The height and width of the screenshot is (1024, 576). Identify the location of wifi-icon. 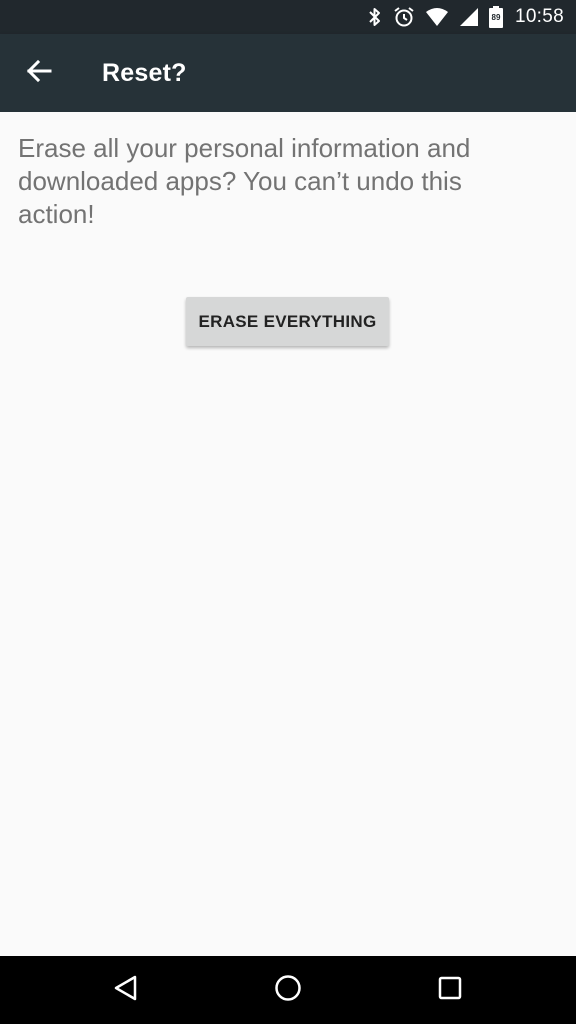
(437, 17).